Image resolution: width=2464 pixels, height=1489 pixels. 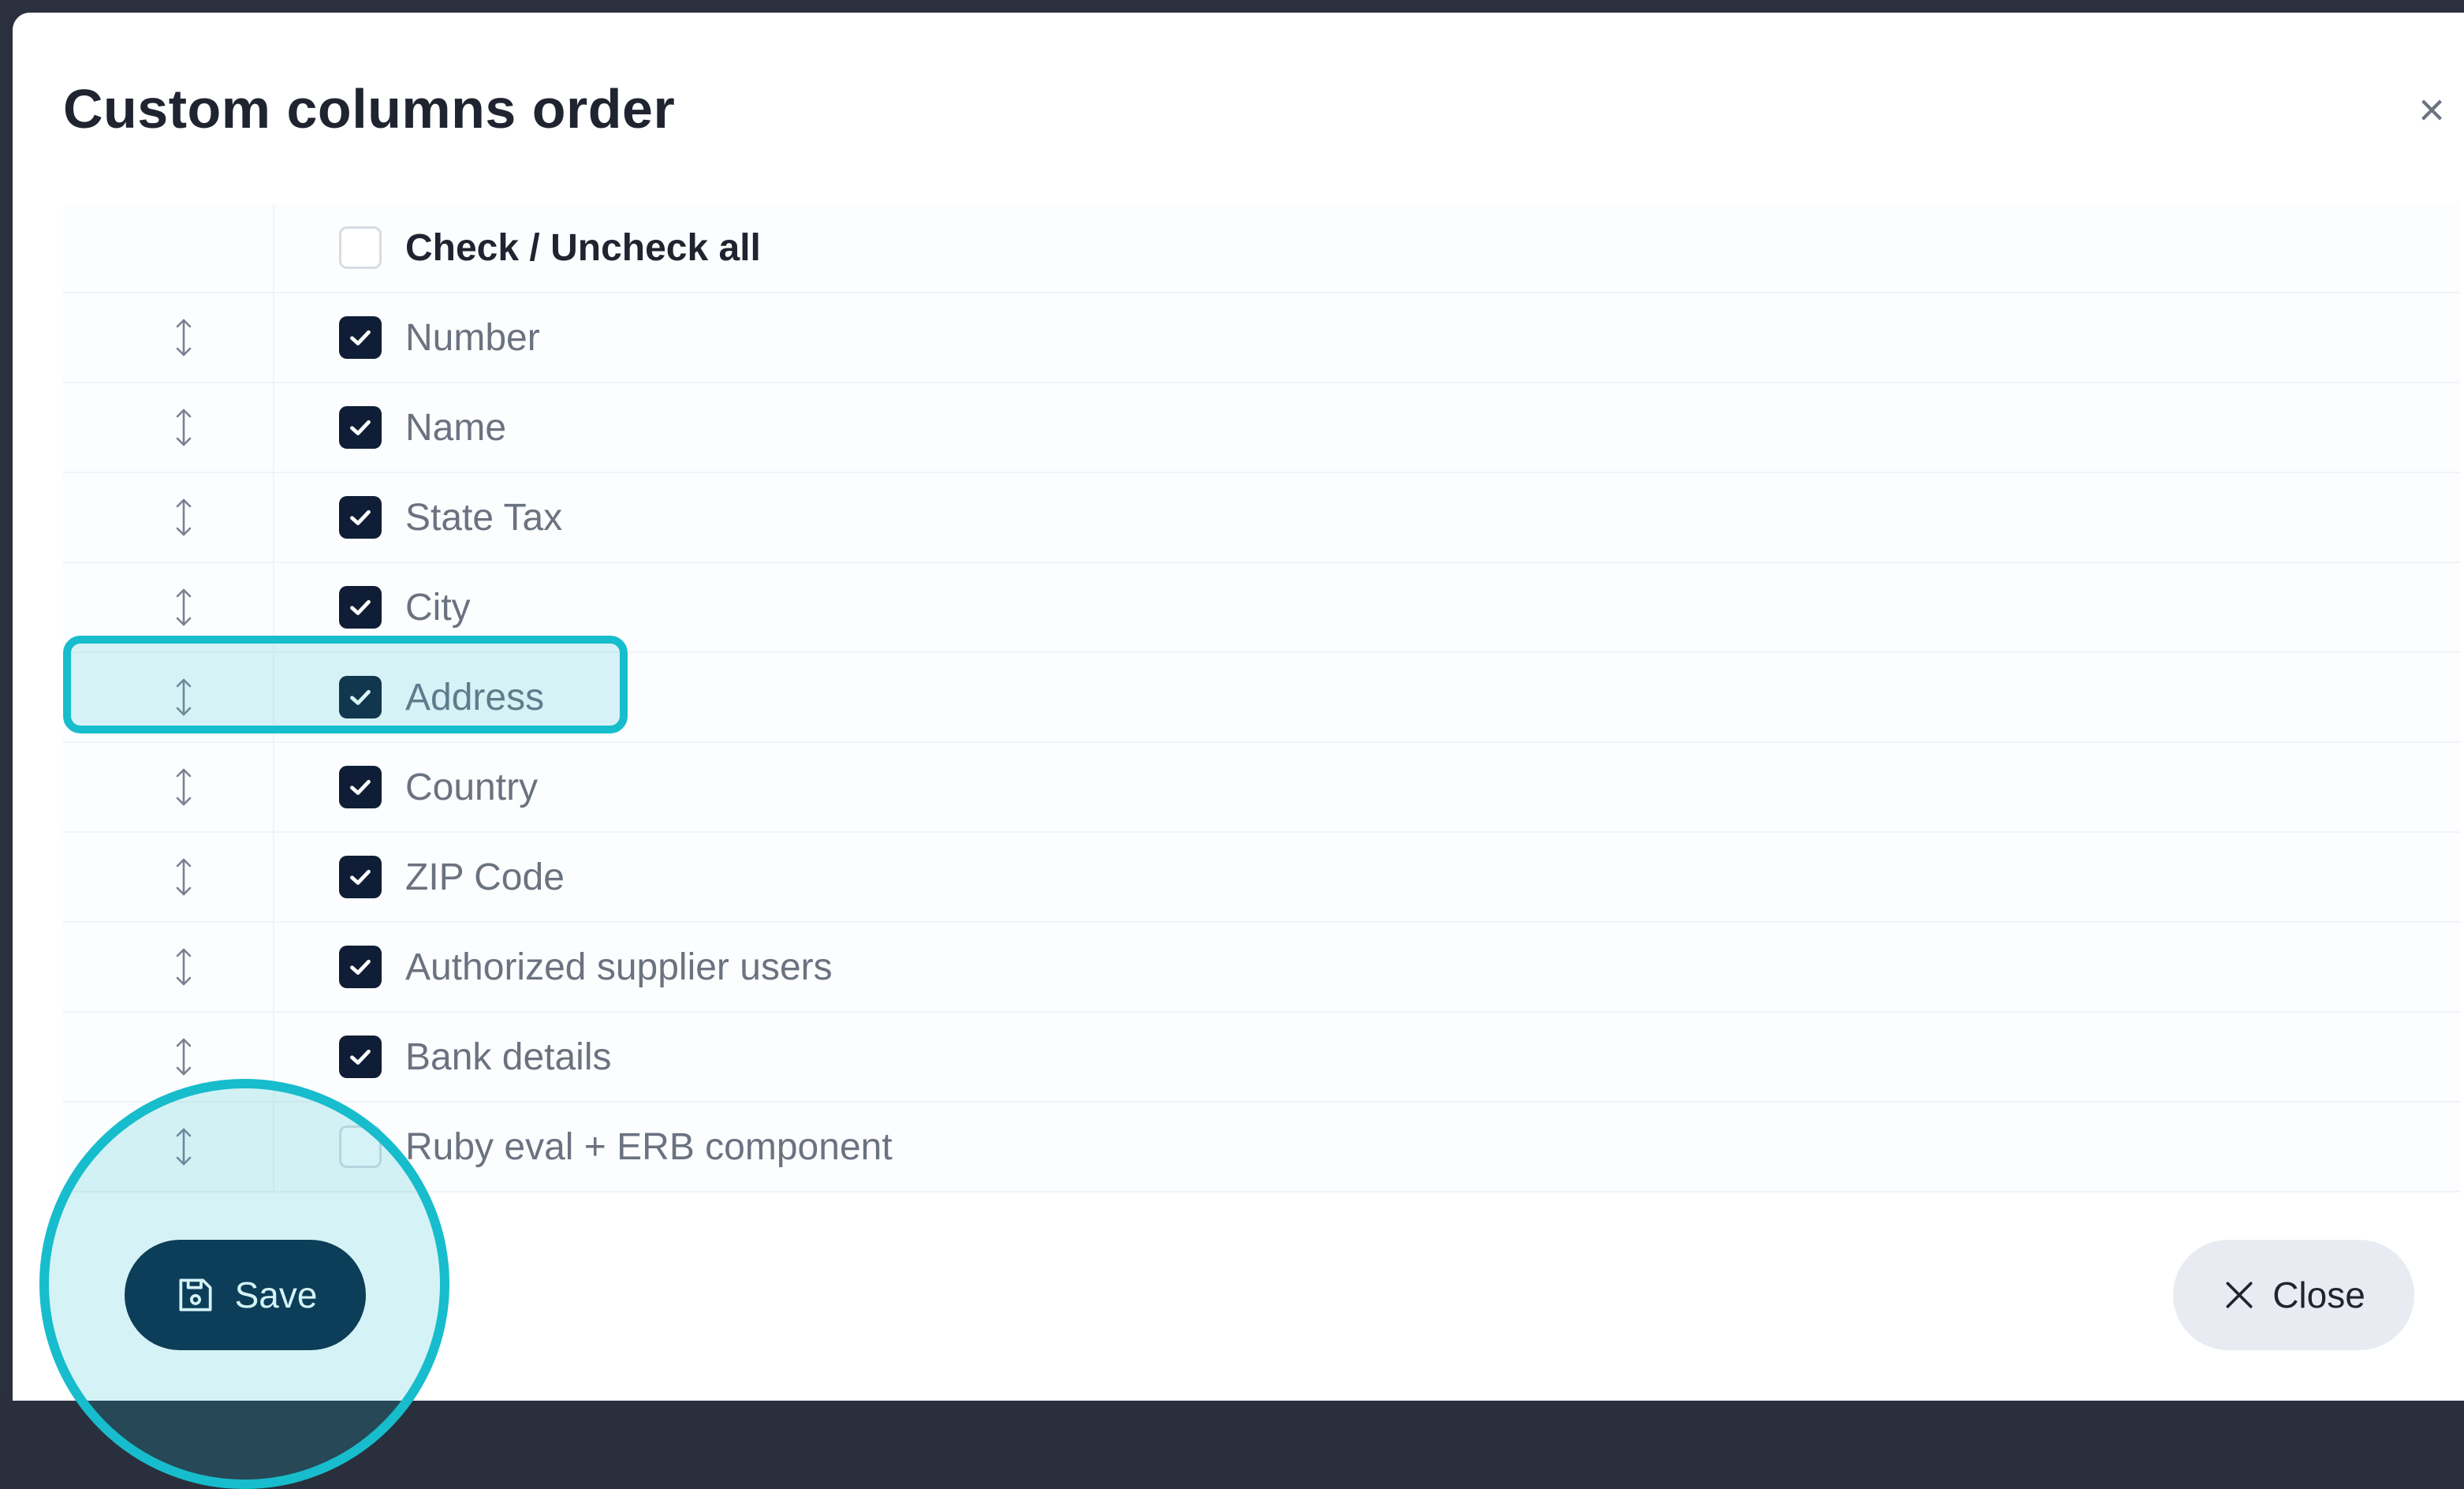 I want to click on column-row: Authorized supplier users, so click(x=1261, y=968).